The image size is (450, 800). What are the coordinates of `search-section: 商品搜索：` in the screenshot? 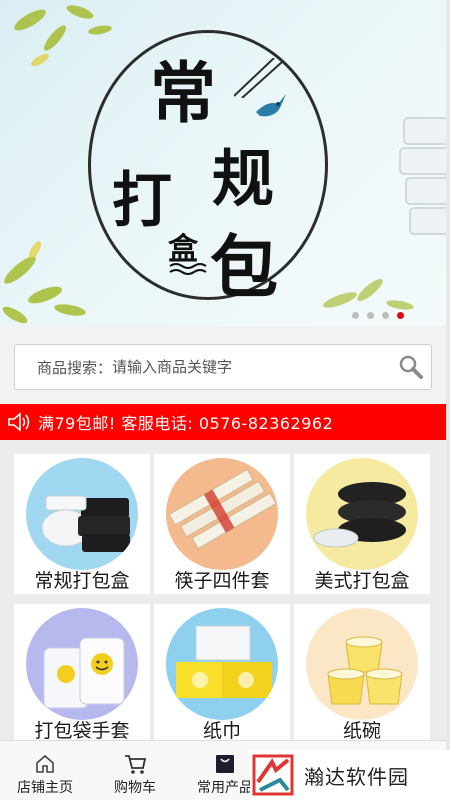 It's located at (223, 365).